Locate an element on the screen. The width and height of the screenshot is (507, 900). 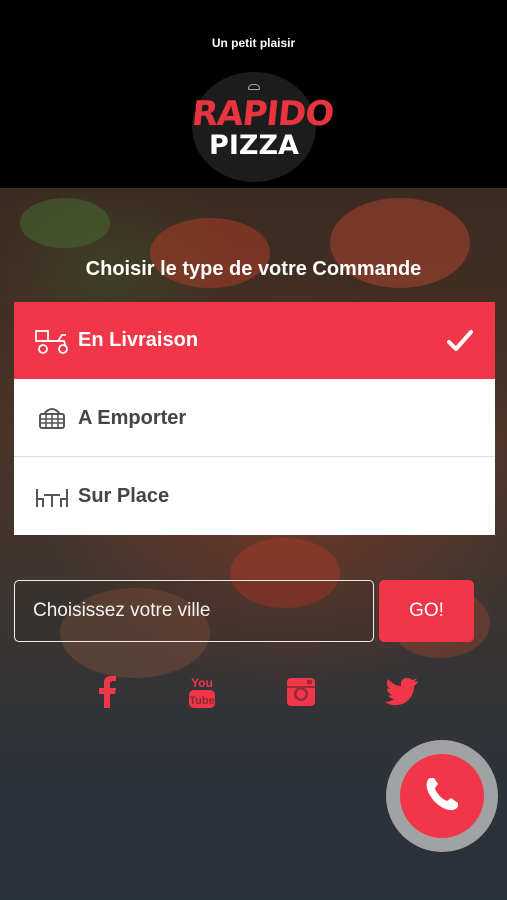
checkmark-icon is located at coordinates (460, 341).